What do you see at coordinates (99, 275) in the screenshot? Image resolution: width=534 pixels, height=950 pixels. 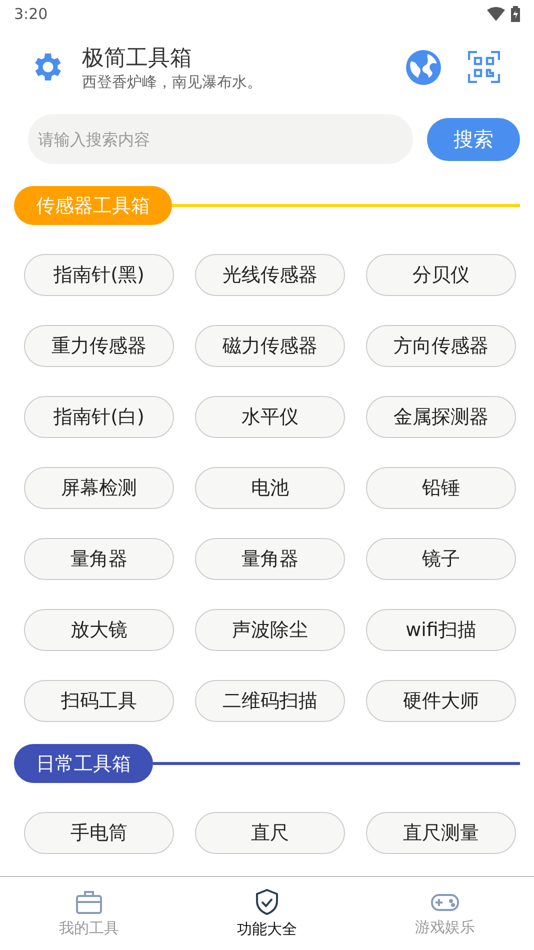 I see `tool-button: 指南针(黑)` at bounding box center [99, 275].